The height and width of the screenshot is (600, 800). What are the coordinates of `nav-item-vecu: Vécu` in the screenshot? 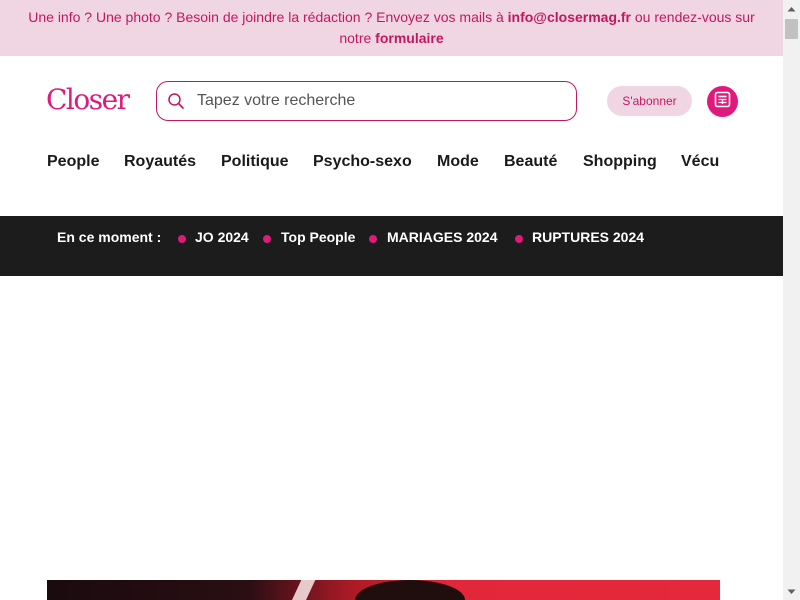 It's located at (700, 162).